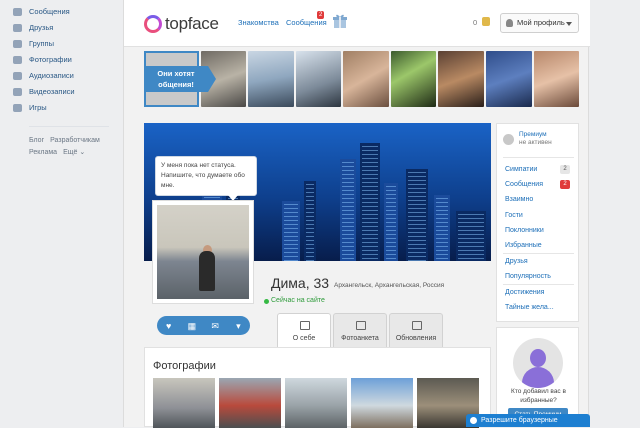  I want to click on topface-logo: topface, so click(181, 24).